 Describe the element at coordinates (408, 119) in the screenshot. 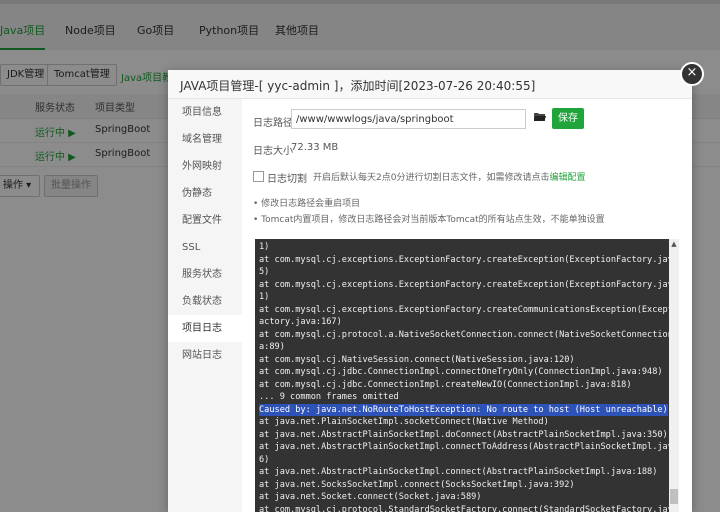

I see `log-path-input` at that location.